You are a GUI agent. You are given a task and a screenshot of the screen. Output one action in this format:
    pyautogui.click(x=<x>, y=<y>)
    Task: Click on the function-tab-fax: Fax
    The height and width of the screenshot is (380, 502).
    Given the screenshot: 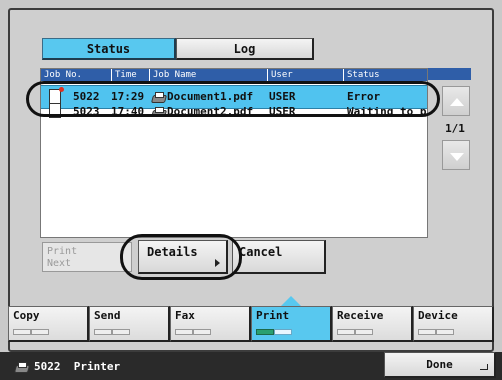 What is the action you would take?
    pyautogui.click(x=210, y=324)
    